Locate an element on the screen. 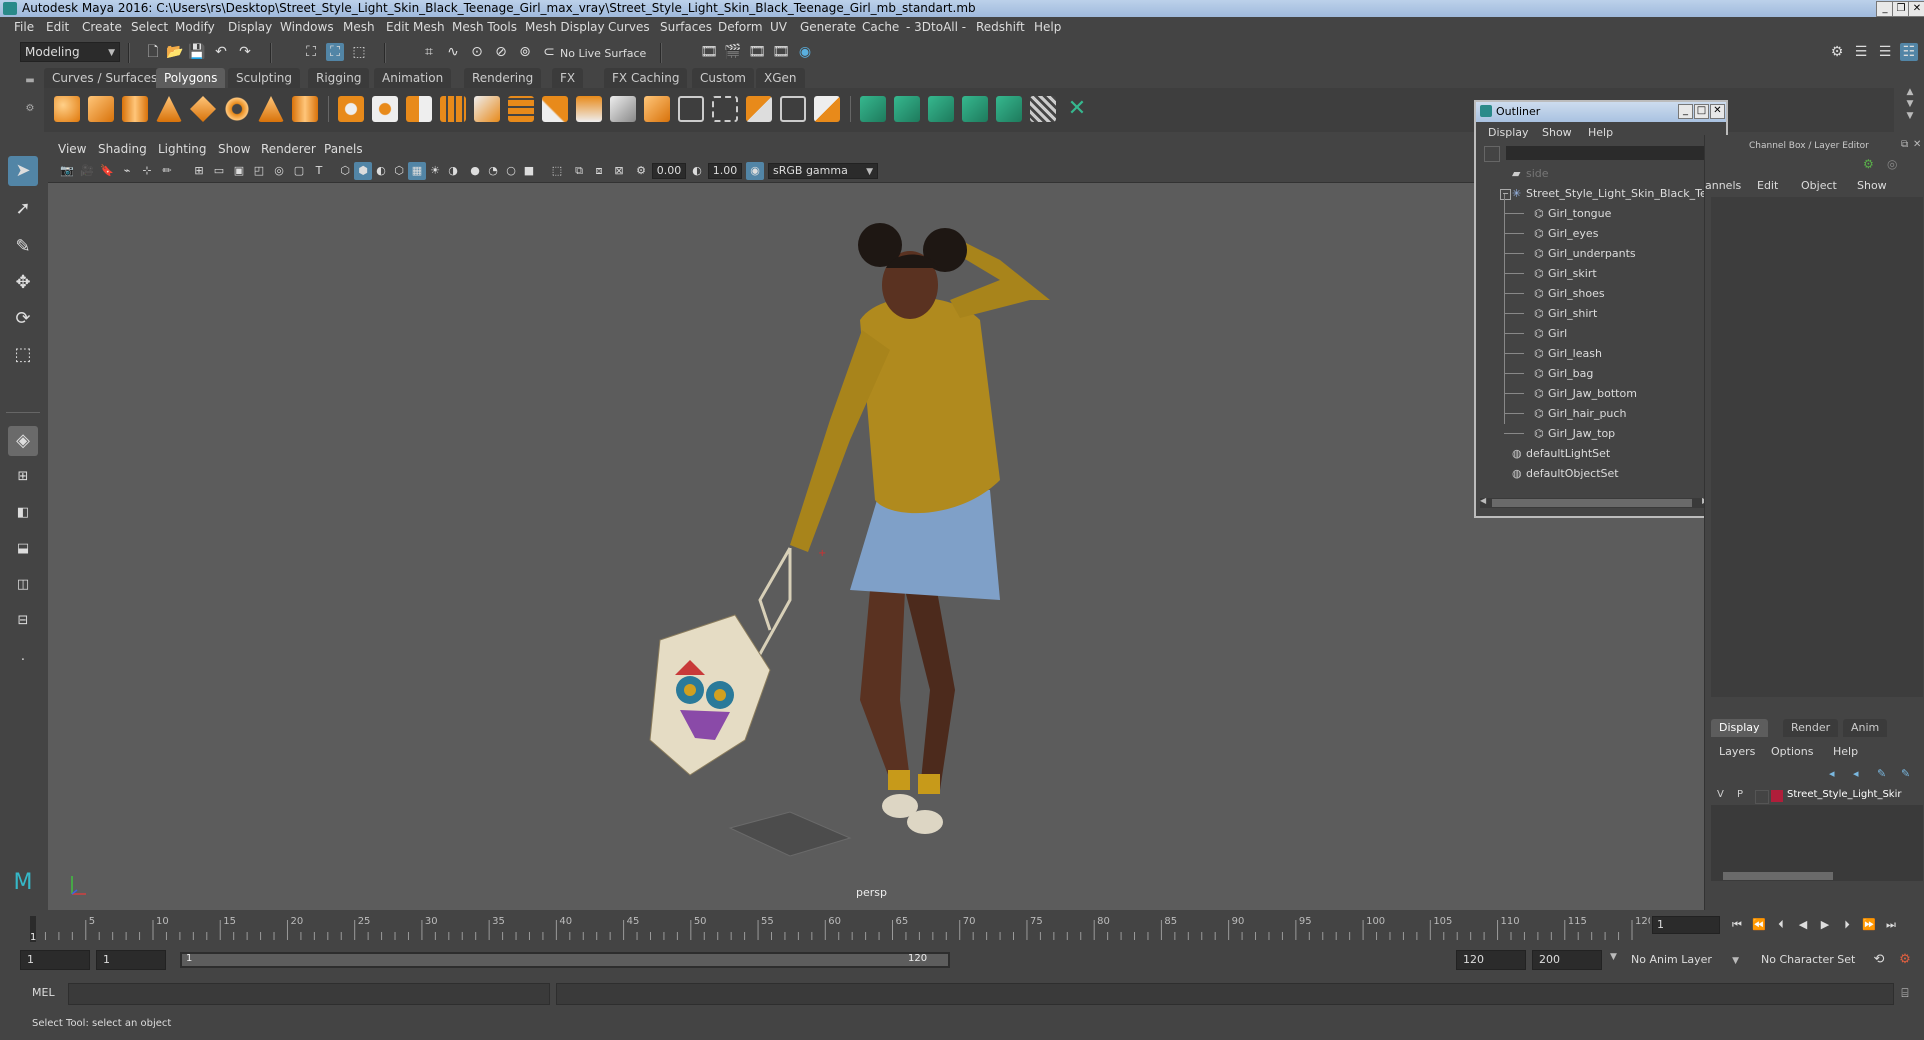 This screenshot has height=1040, width=1924. scale-tool-icon: ⬚ is located at coordinates (23, 355).